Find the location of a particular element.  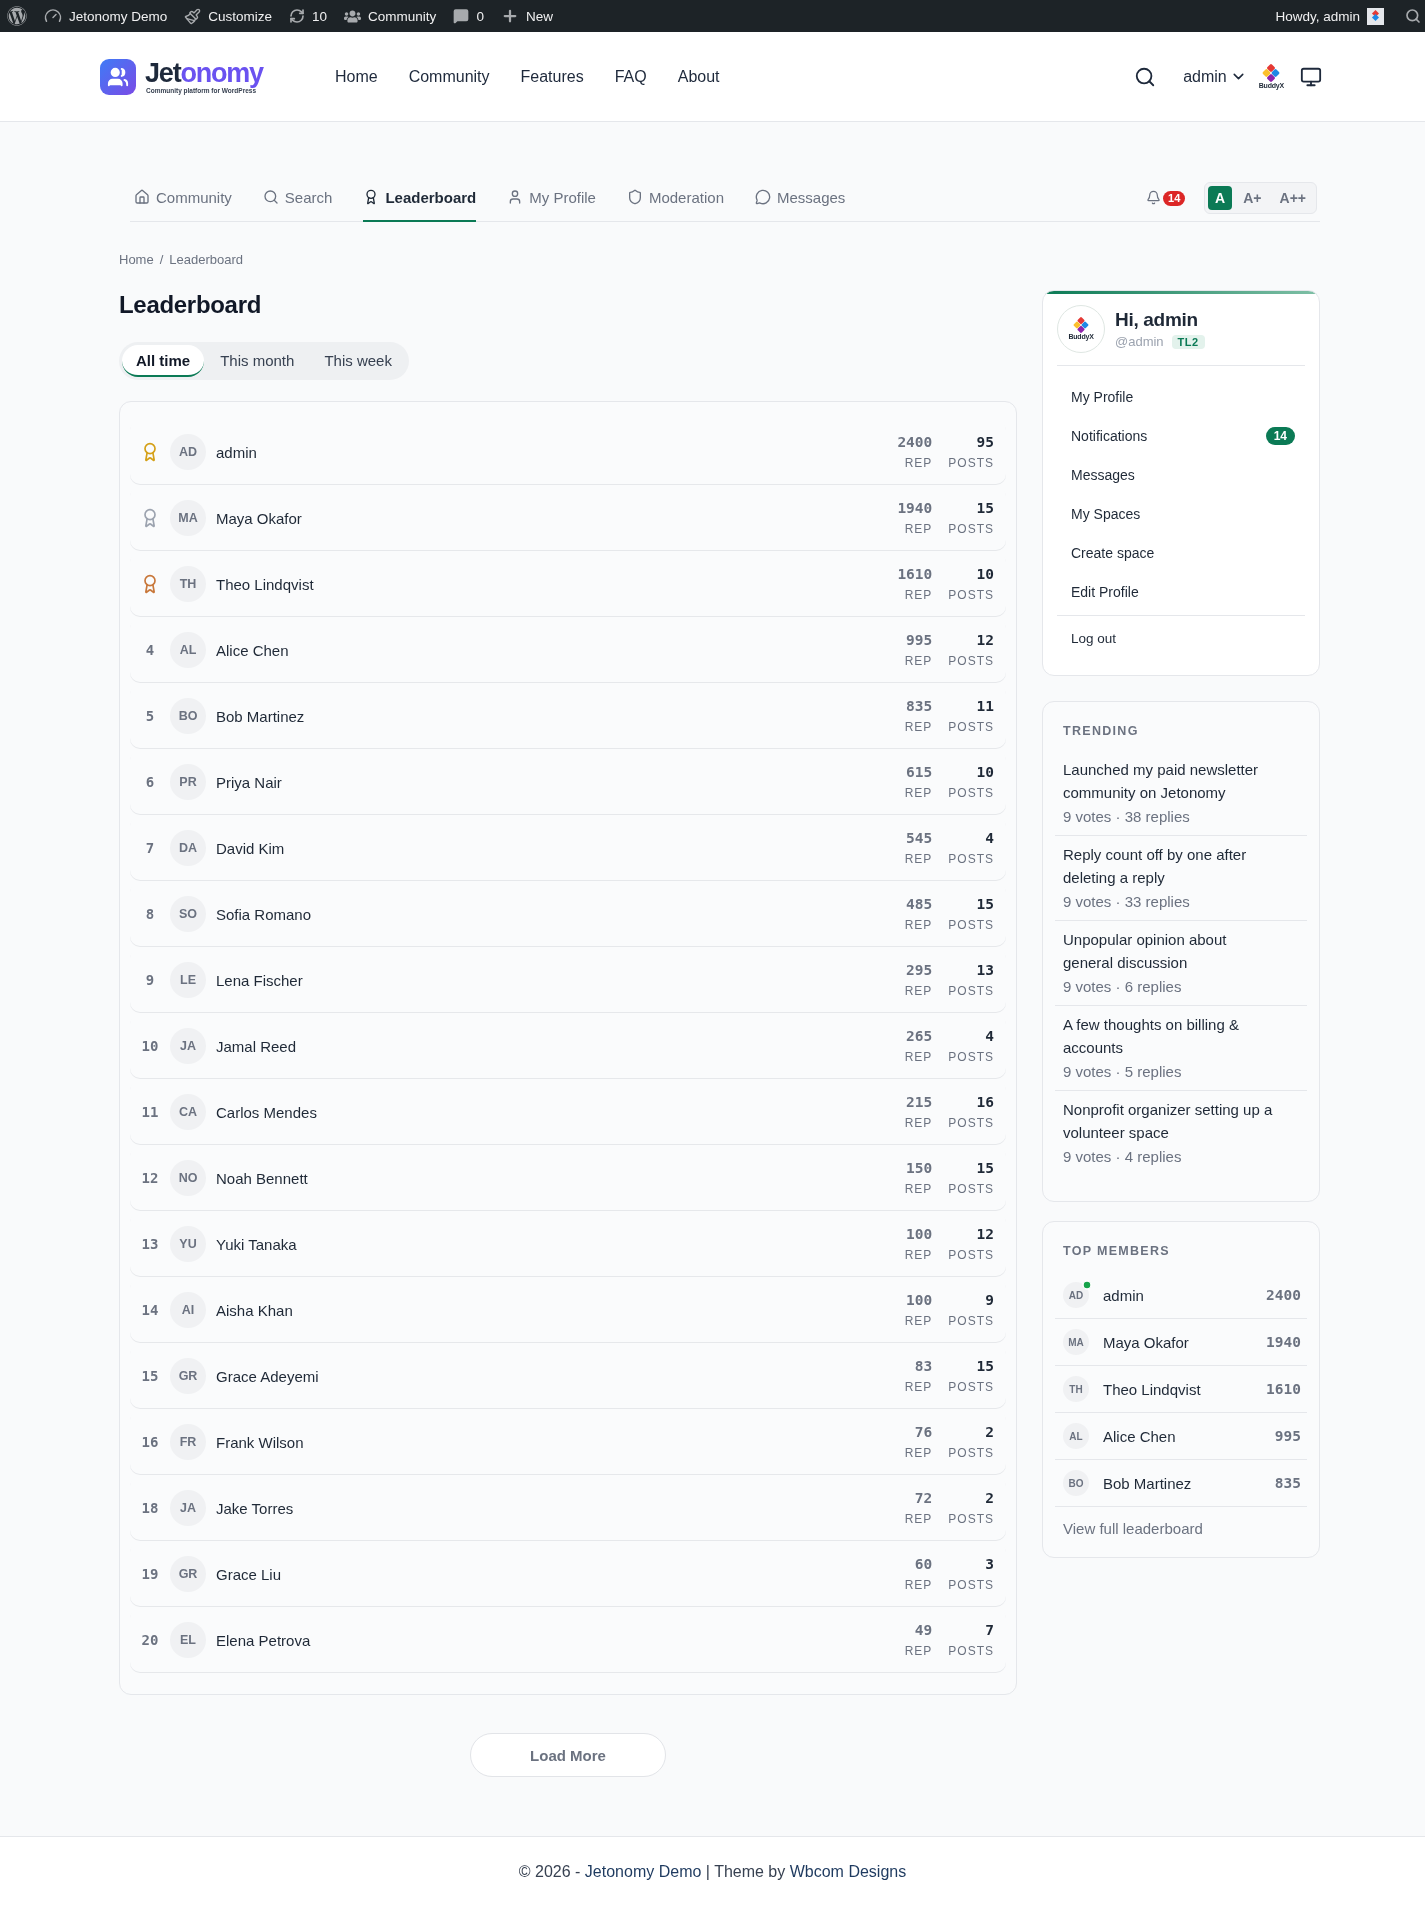

posts-value: 11 is located at coordinates (985, 706).